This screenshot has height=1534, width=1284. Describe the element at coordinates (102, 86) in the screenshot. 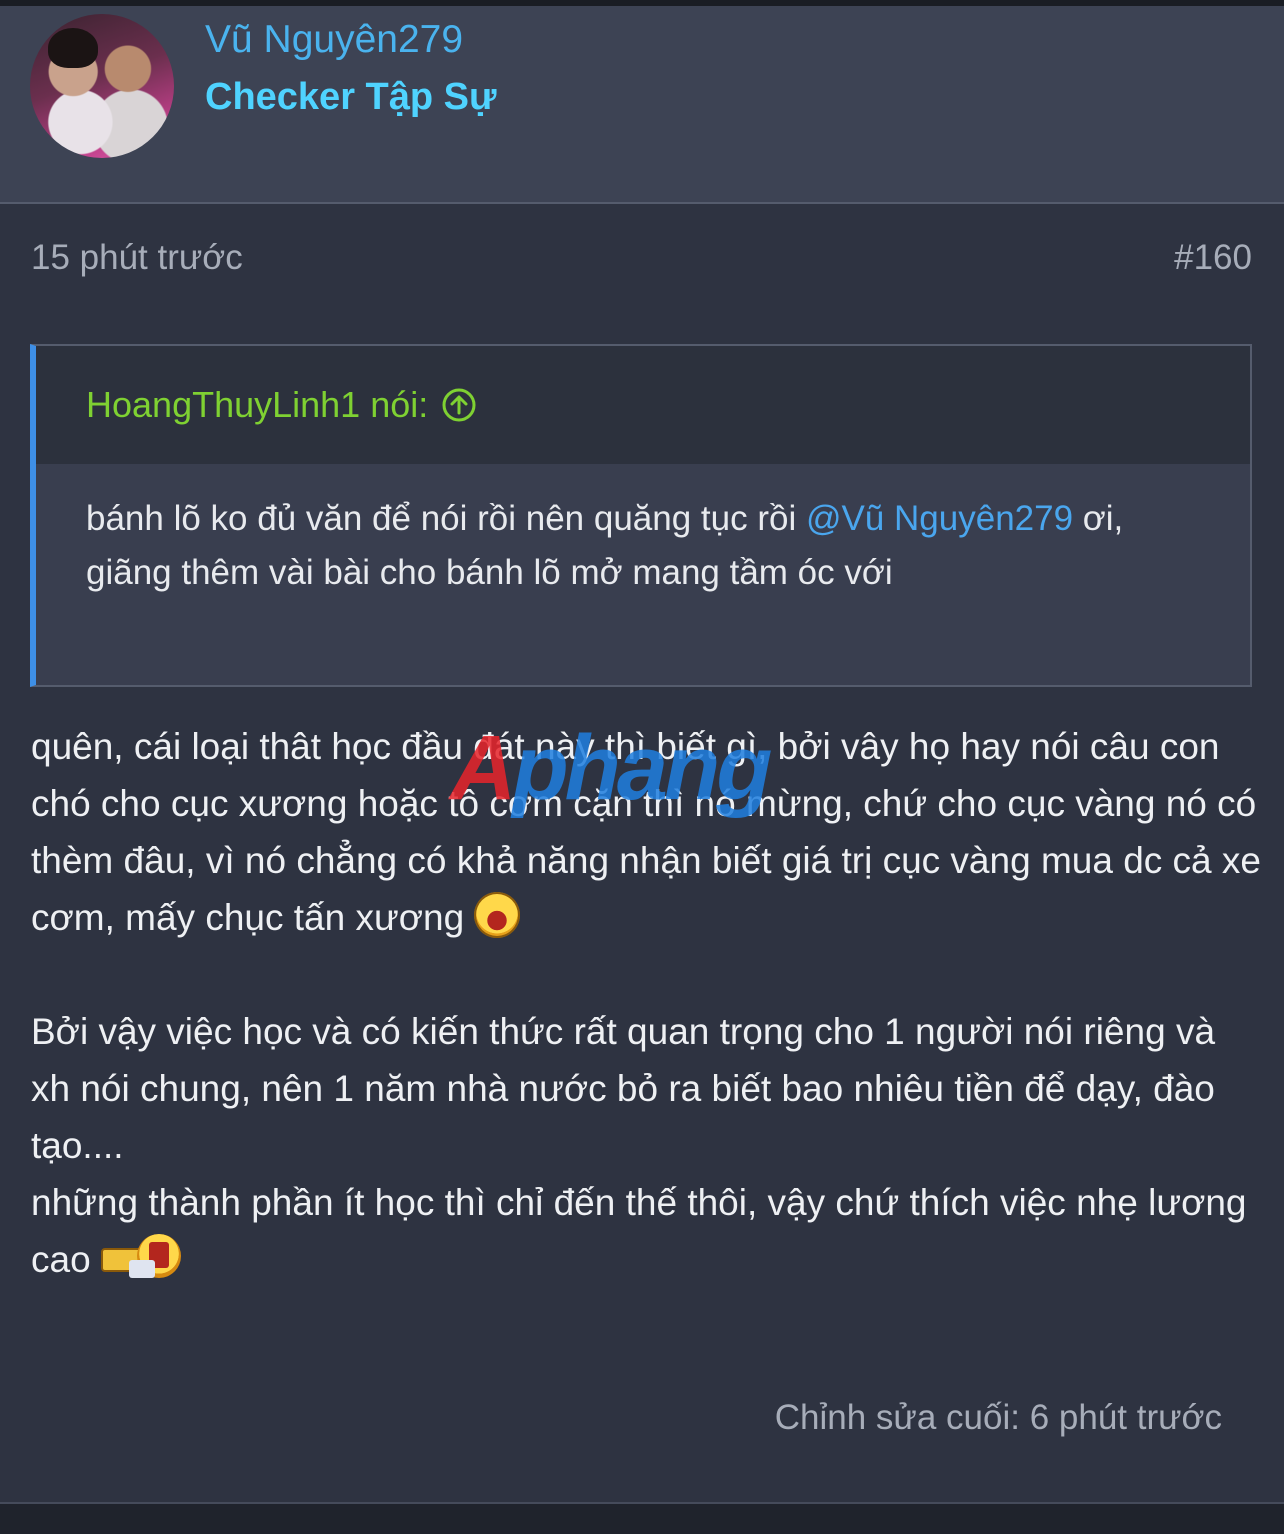

I see `avatar` at that location.